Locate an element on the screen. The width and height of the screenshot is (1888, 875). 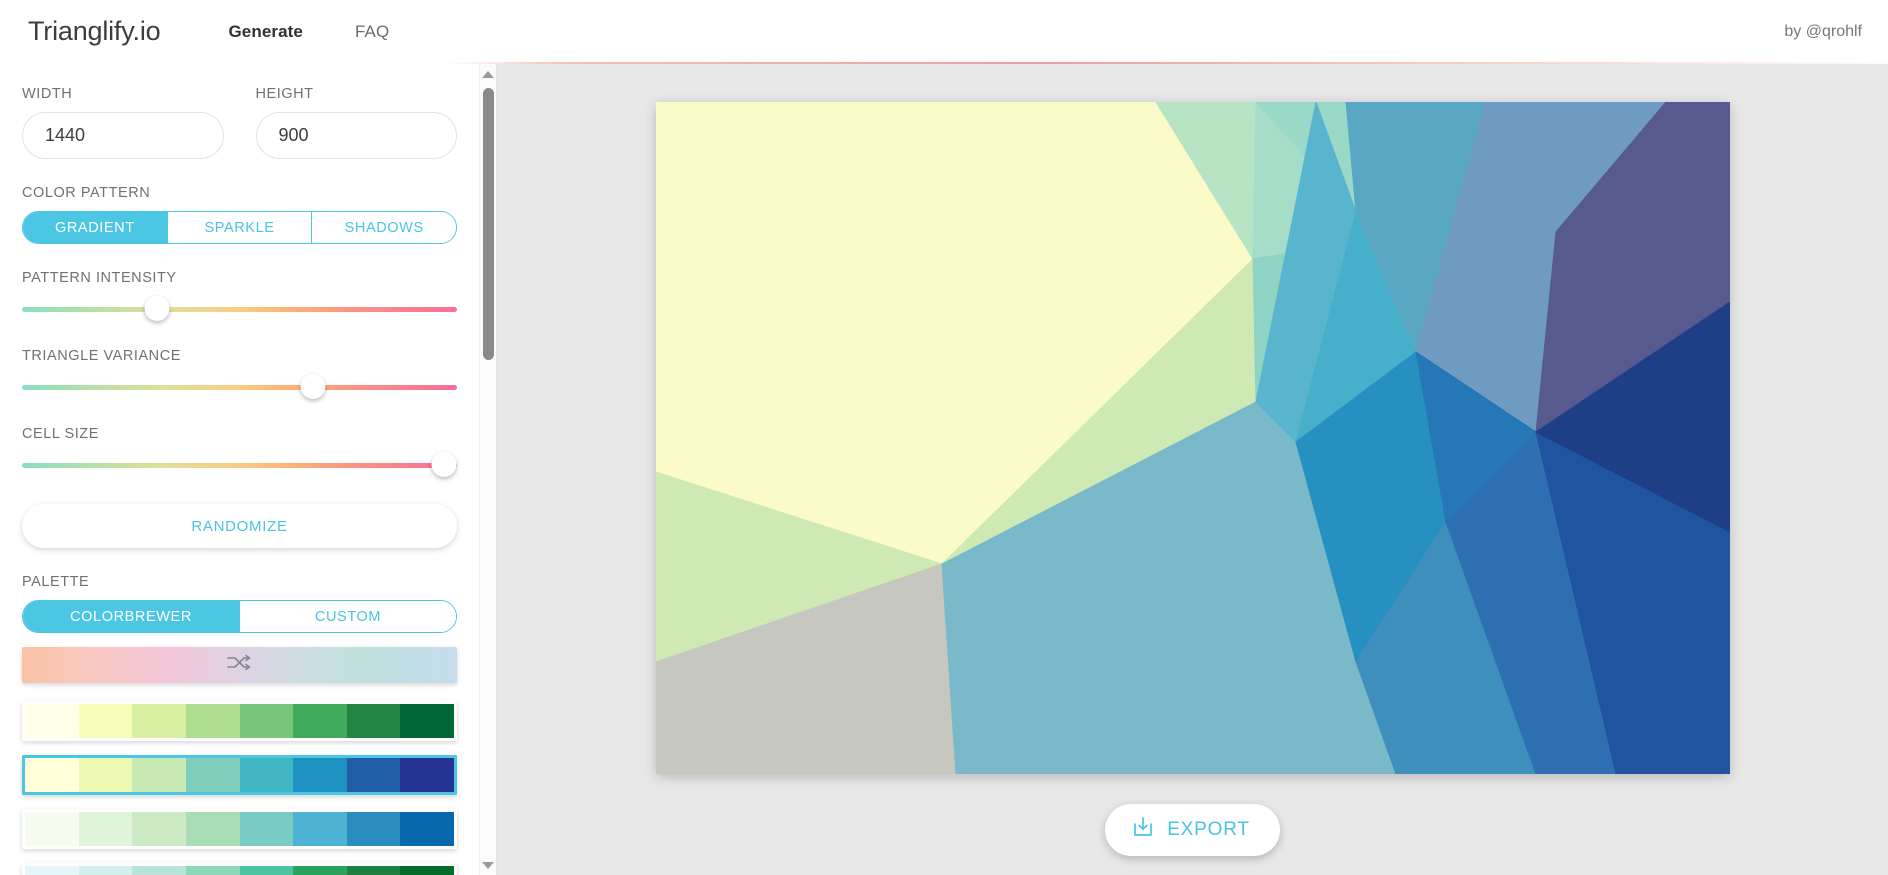
export-button: EXPORT is located at coordinates (1192, 830).